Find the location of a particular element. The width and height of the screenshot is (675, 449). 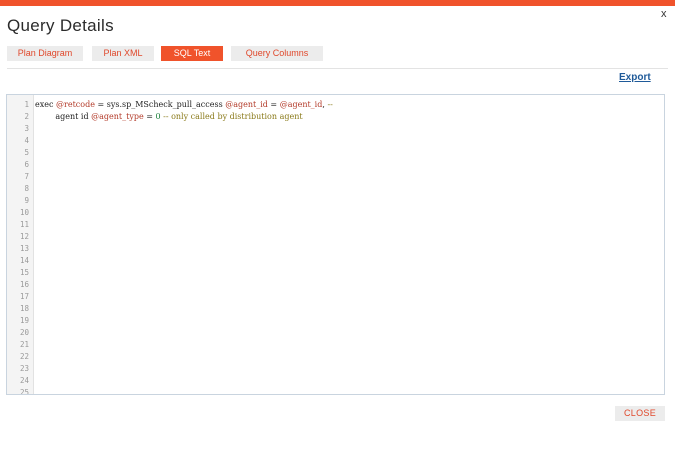

line-number: 25 is located at coordinates (24, 391).